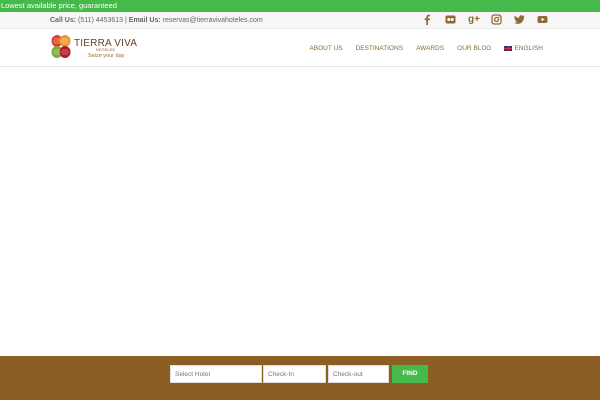 This screenshot has height=400, width=600. What do you see at coordinates (474, 48) in the screenshot?
I see `nav-our-blog: OUR BLOG` at bounding box center [474, 48].